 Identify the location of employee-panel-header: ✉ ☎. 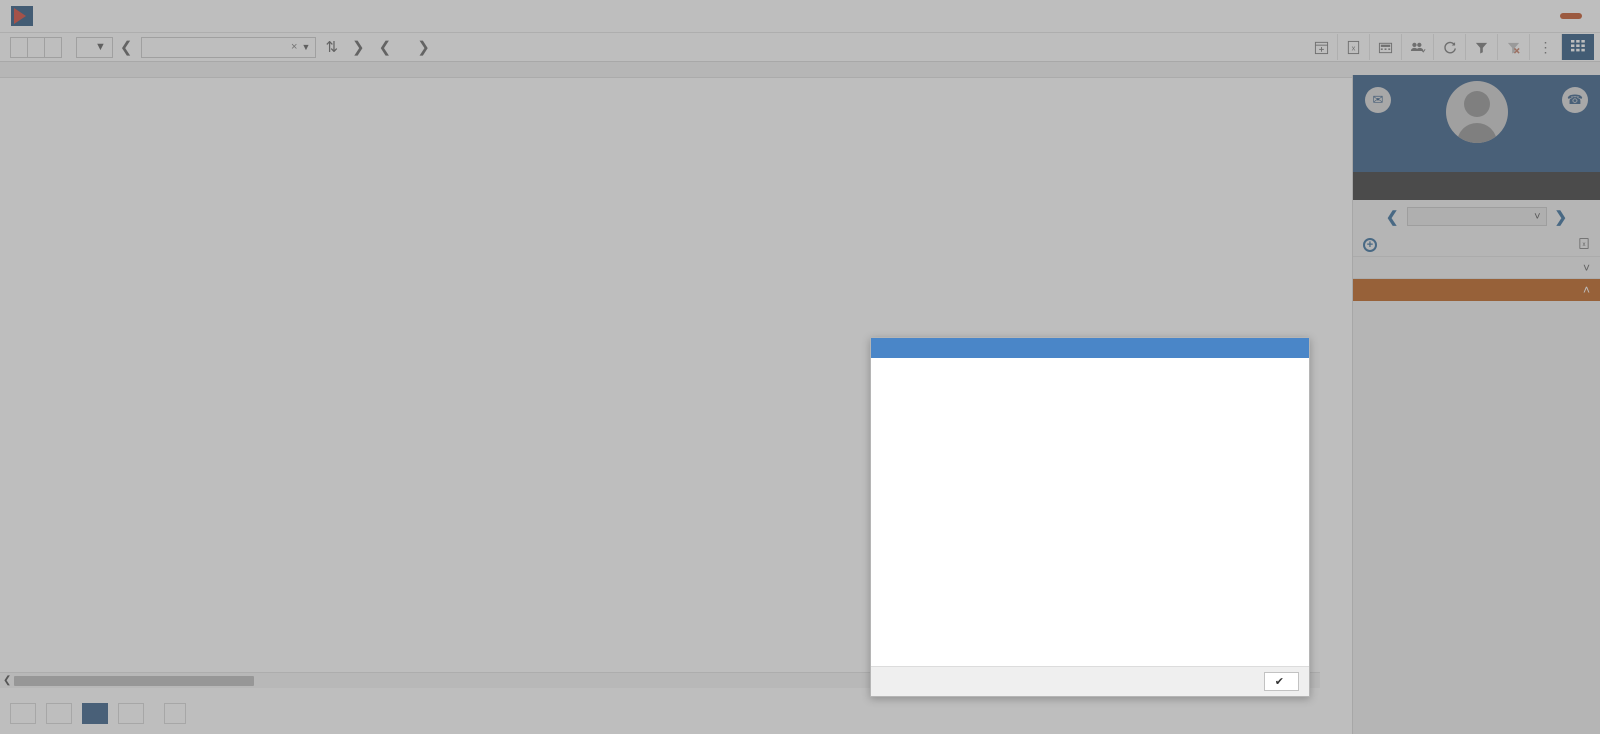
(1476, 123).